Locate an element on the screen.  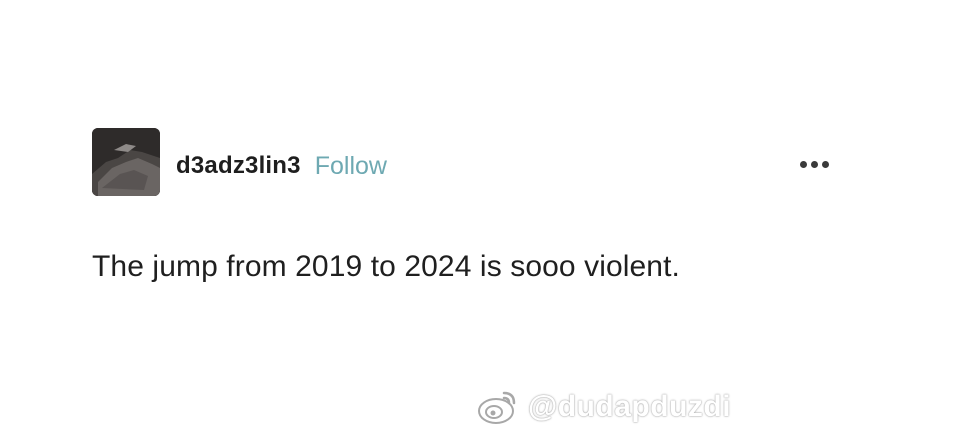
watermark: @dudapduzdi is located at coordinates (603, 407).